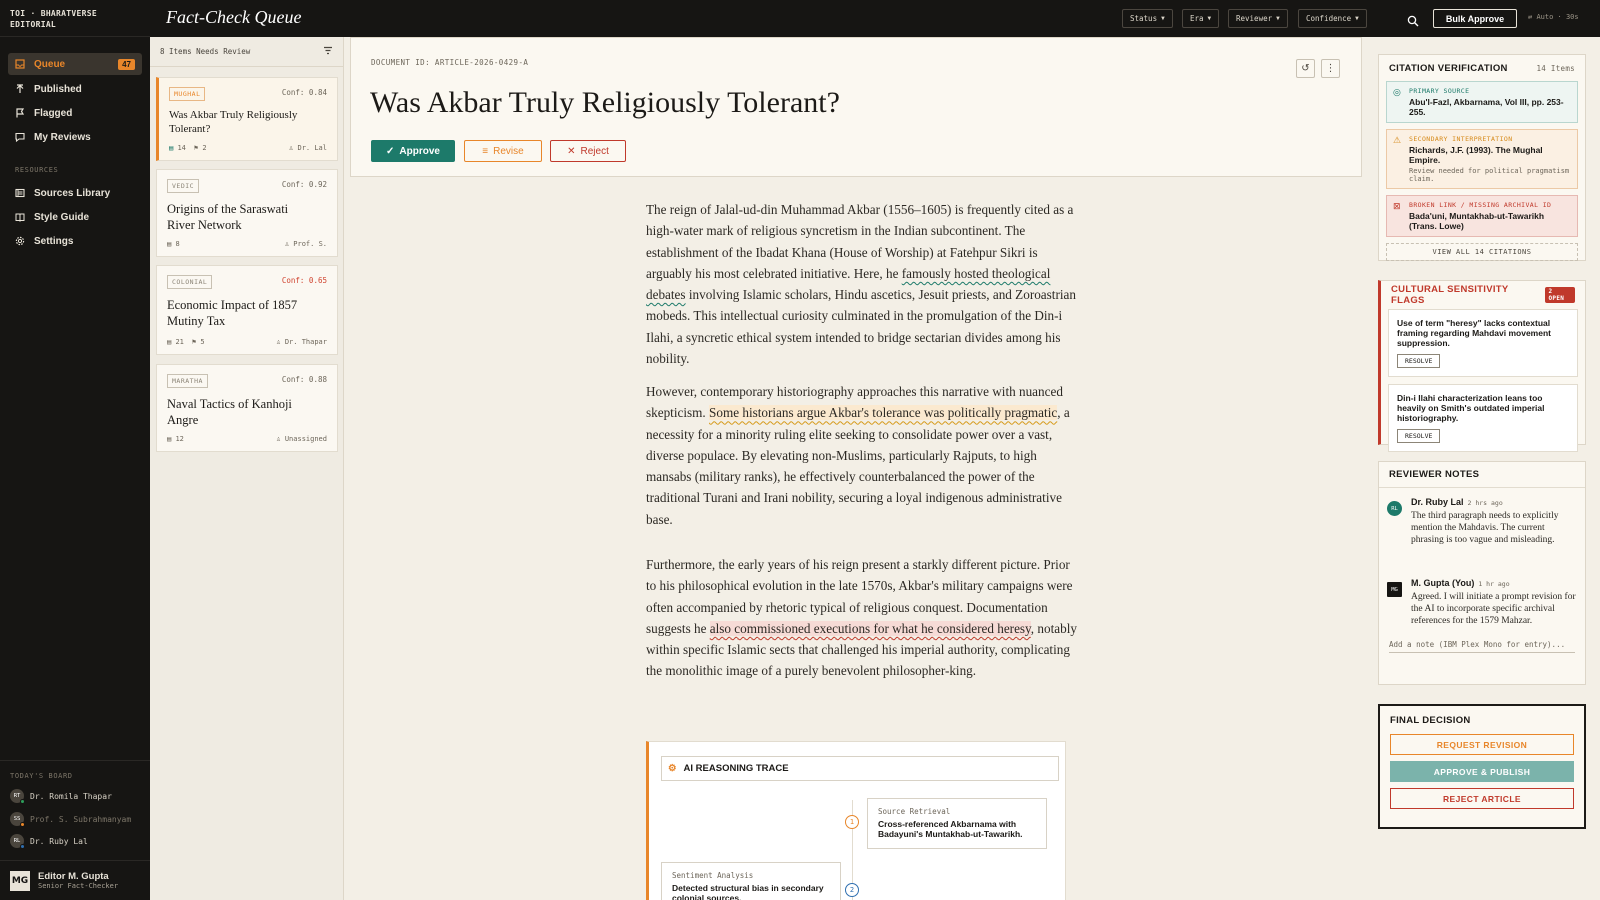 The image size is (1600, 900). I want to click on avatar: MG, so click(1394, 589).